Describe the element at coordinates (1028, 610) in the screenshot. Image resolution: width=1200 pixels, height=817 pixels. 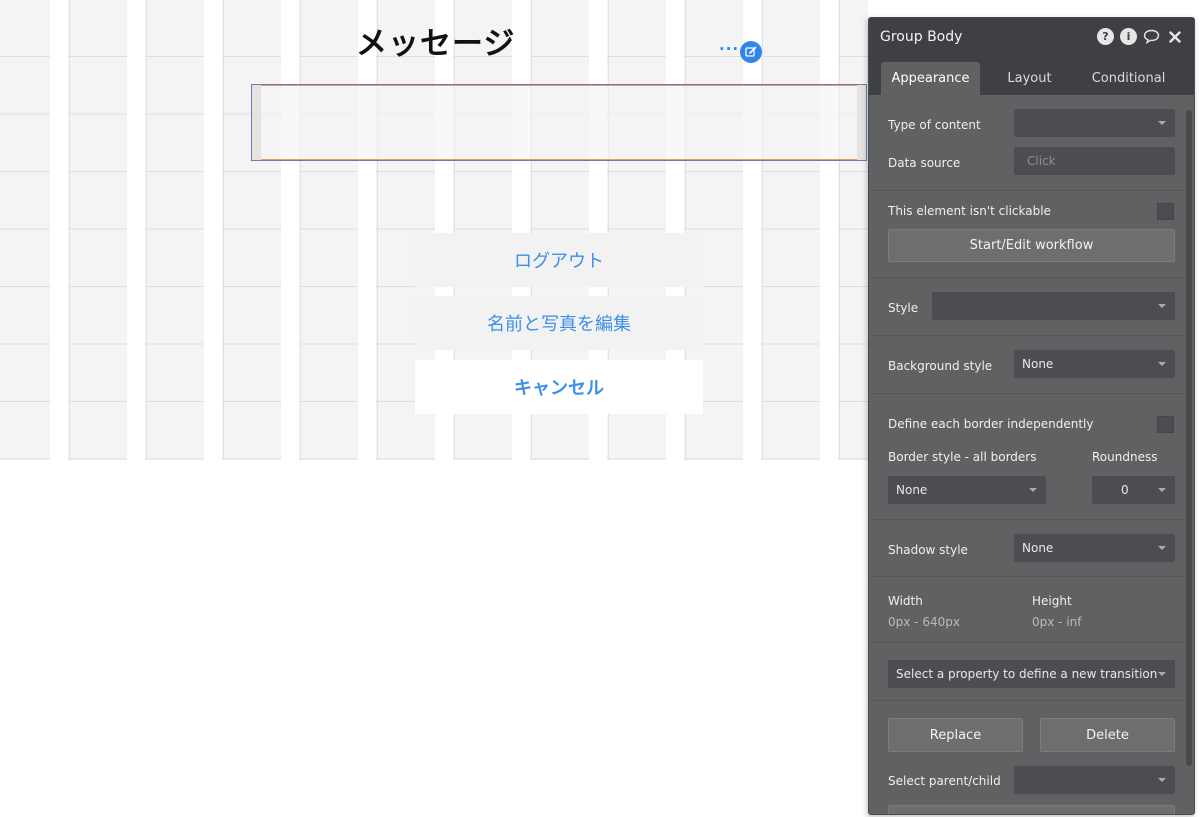
I see `size-section: Width 0px - 640px Height 0px - inf` at that location.